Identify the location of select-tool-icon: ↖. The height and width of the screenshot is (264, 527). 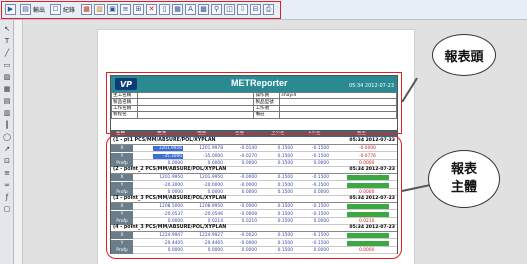
(7, 28).